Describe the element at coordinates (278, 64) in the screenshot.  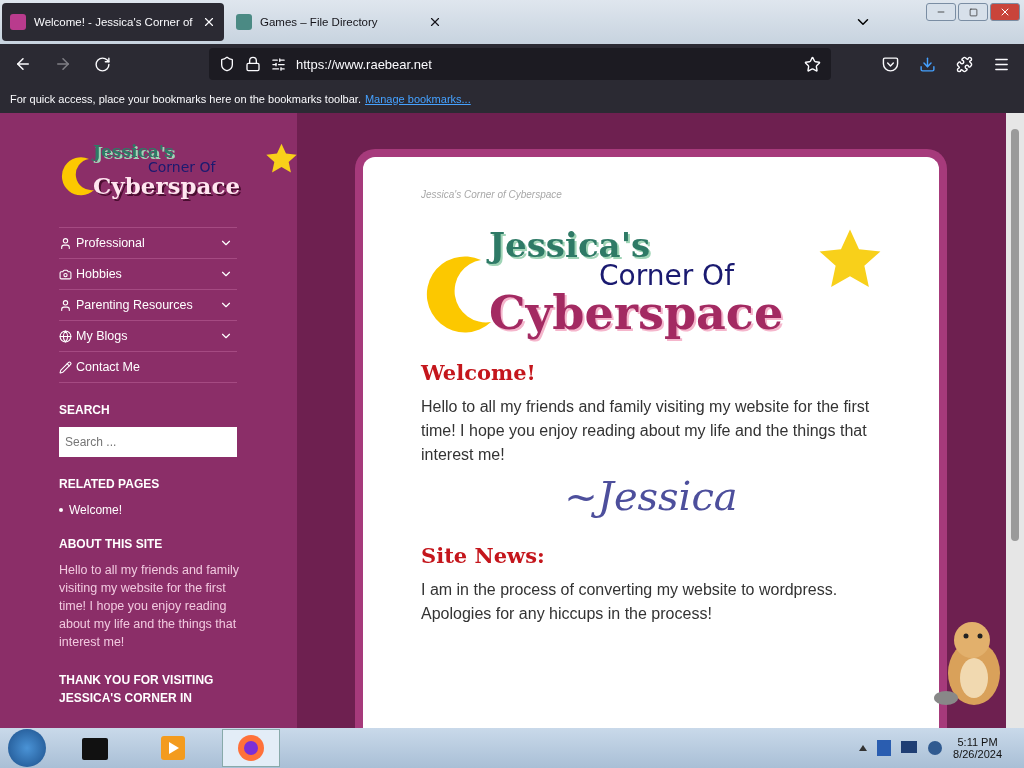
I see `permissions-icon` at that location.